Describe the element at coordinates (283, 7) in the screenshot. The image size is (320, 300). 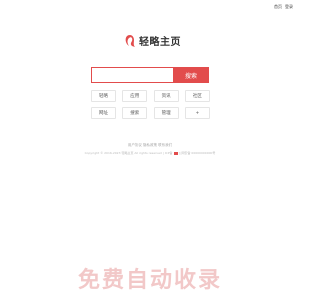
I see `top-links: 首页 登录` at that location.